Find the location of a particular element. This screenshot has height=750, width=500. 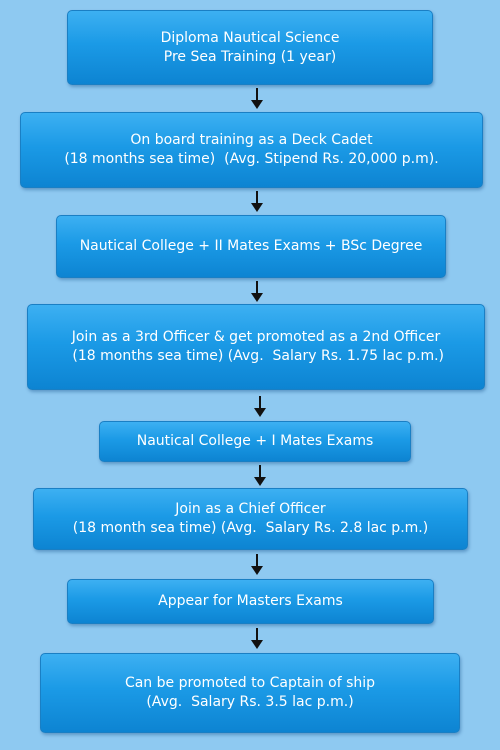

step-diploma-line1: Diploma Nautical Science is located at coordinates (250, 37).